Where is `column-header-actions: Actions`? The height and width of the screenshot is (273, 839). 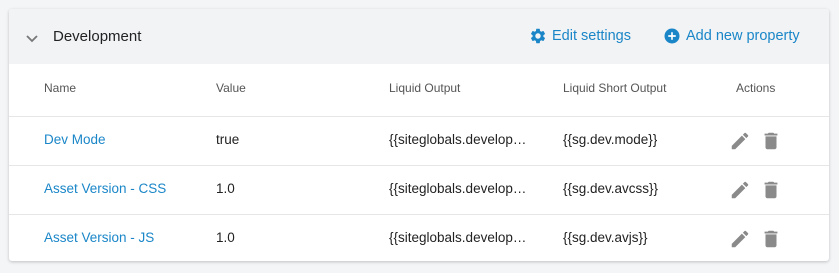 column-header-actions: Actions is located at coordinates (756, 88).